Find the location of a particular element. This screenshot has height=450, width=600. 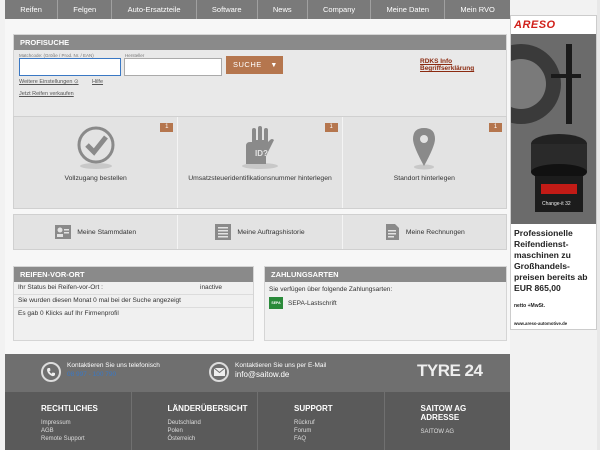

zahlungsarten-title: ZAHLUNGSARTEN is located at coordinates (385, 274).